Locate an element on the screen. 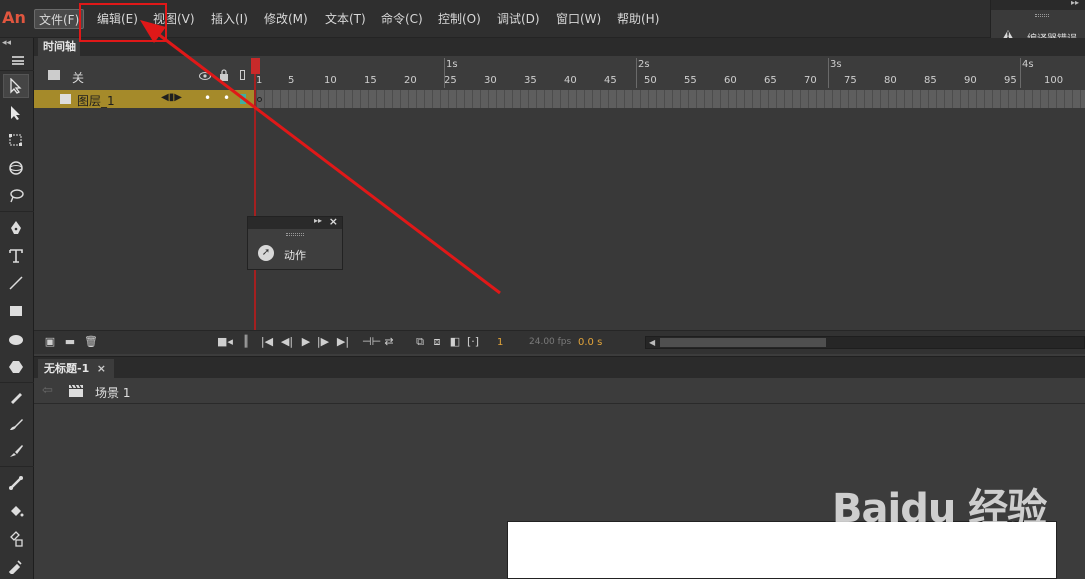 This screenshot has width=1085, height=579. brush-tool-icon is located at coordinates (16, 451).